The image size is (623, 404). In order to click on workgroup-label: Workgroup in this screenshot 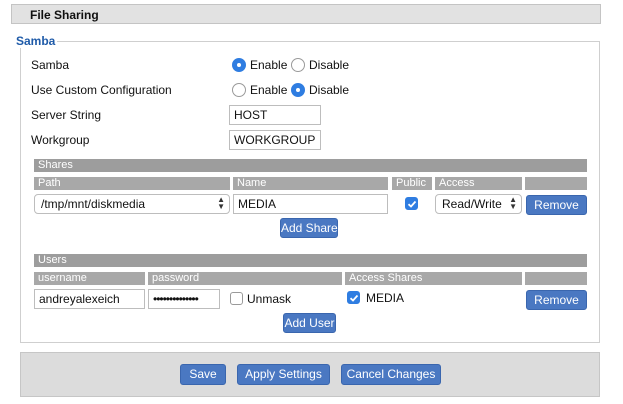, I will do `click(60, 140)`.